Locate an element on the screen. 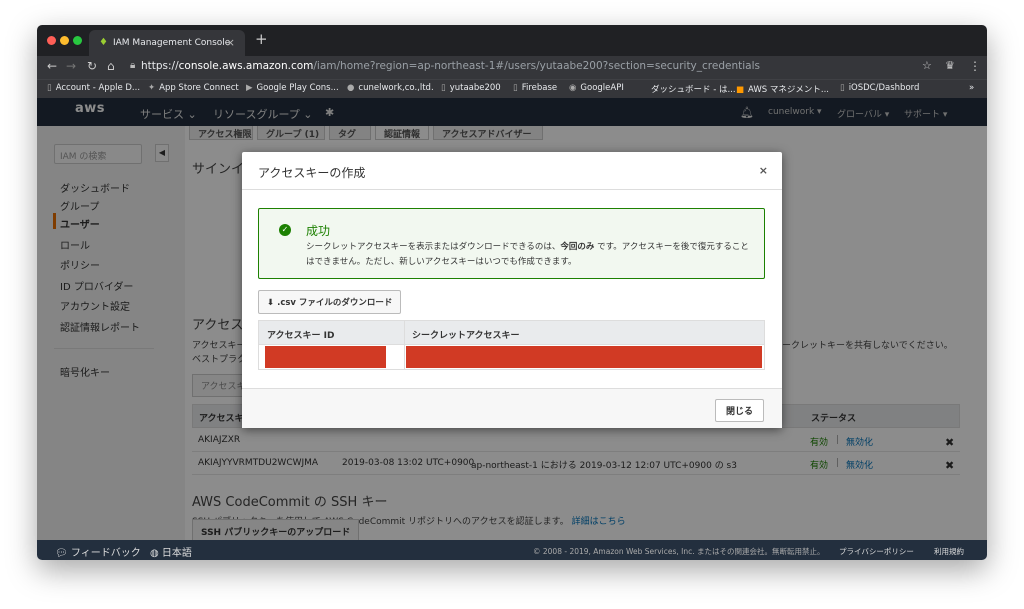 This screenshot has height=609, width=1024. success-title: 成功 is located at coordinates (318, 231).